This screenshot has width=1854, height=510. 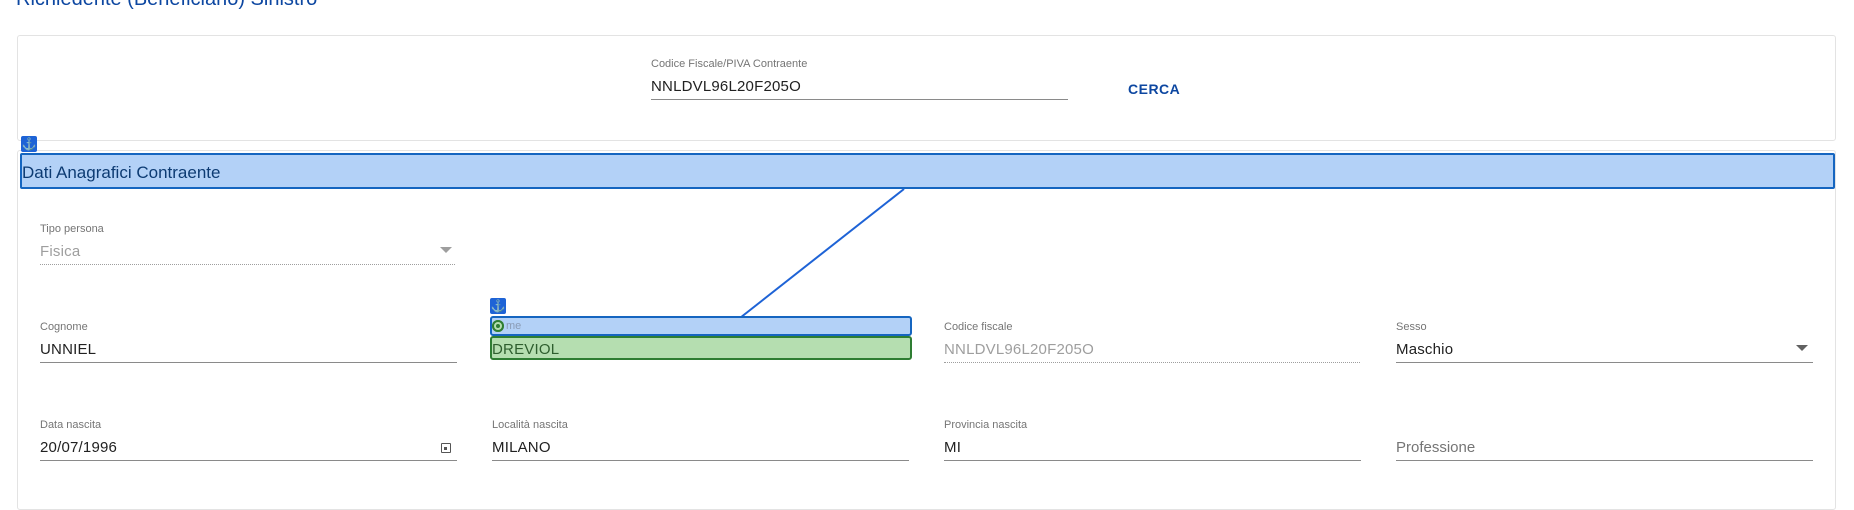 What do you see at coordinates (72, 229) in the screenshot?
I see `tipo-persona-label: Tipo persona` at bounding box center [72, 229].